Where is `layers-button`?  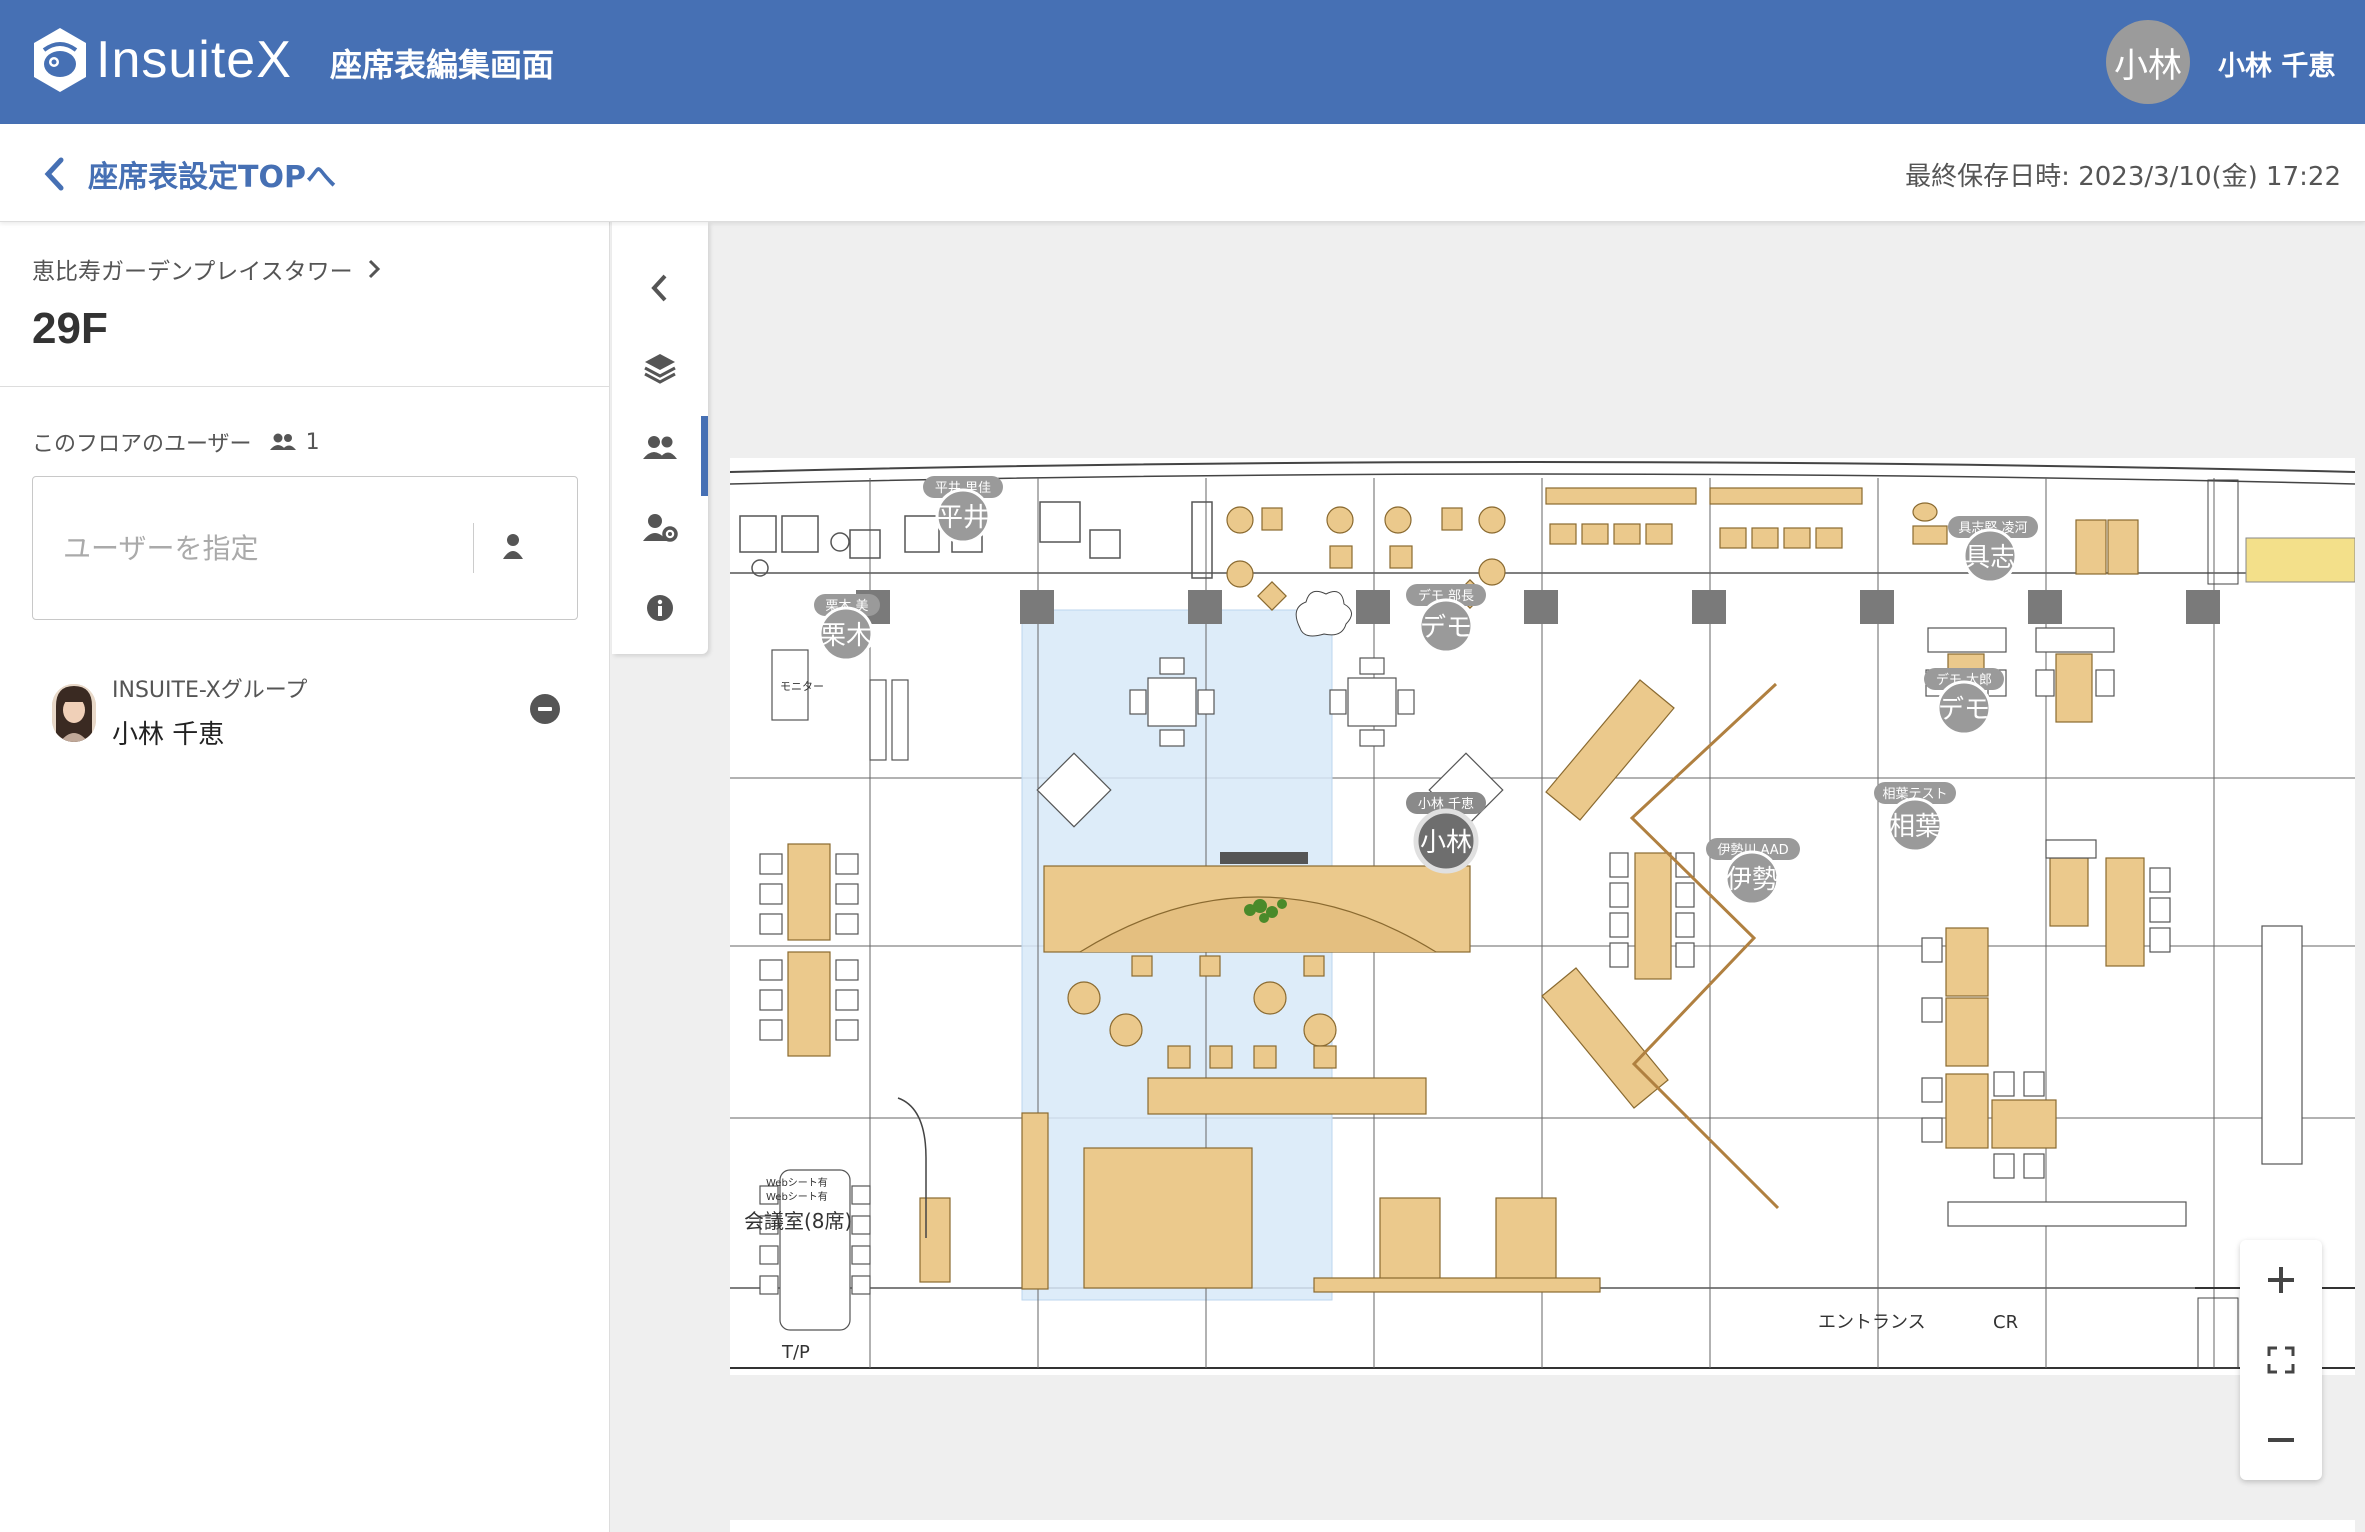 layers-button is located at coordinates (660, 368).